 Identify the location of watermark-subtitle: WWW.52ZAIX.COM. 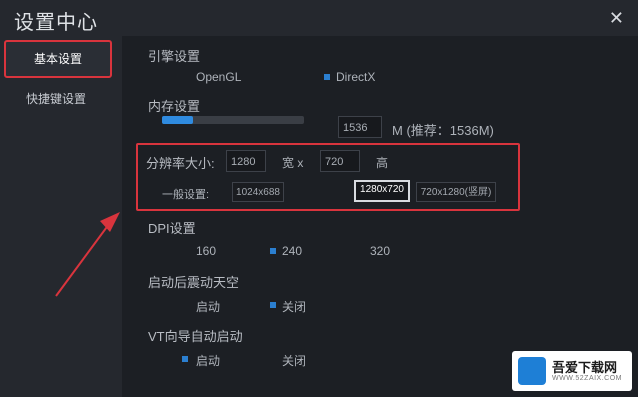
(587, 378).